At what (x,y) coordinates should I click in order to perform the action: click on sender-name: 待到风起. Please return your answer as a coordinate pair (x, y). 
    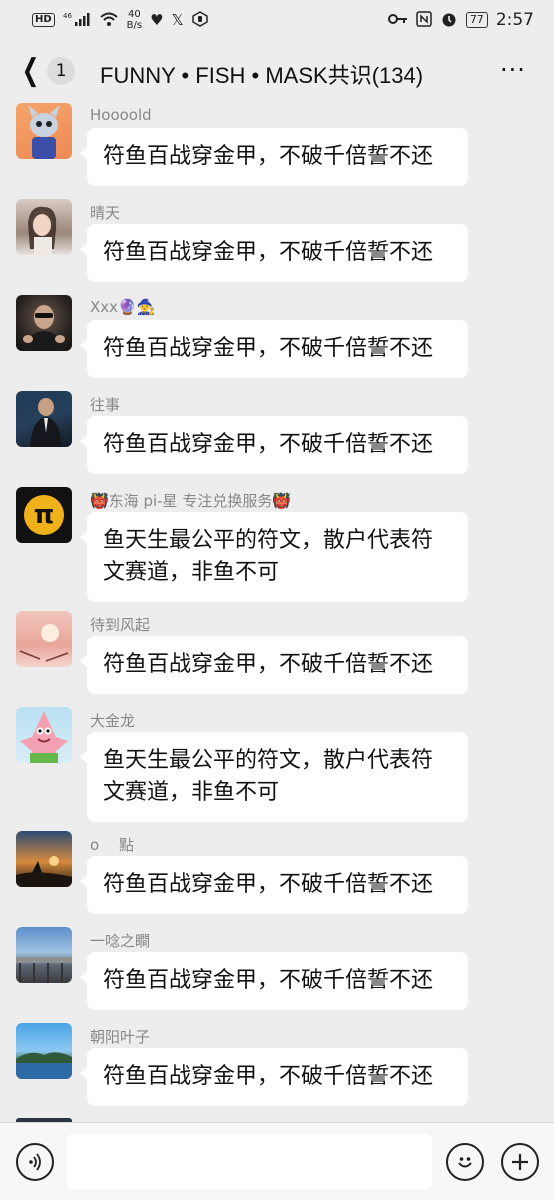
    Looking at the image, I should click on (120, 625).